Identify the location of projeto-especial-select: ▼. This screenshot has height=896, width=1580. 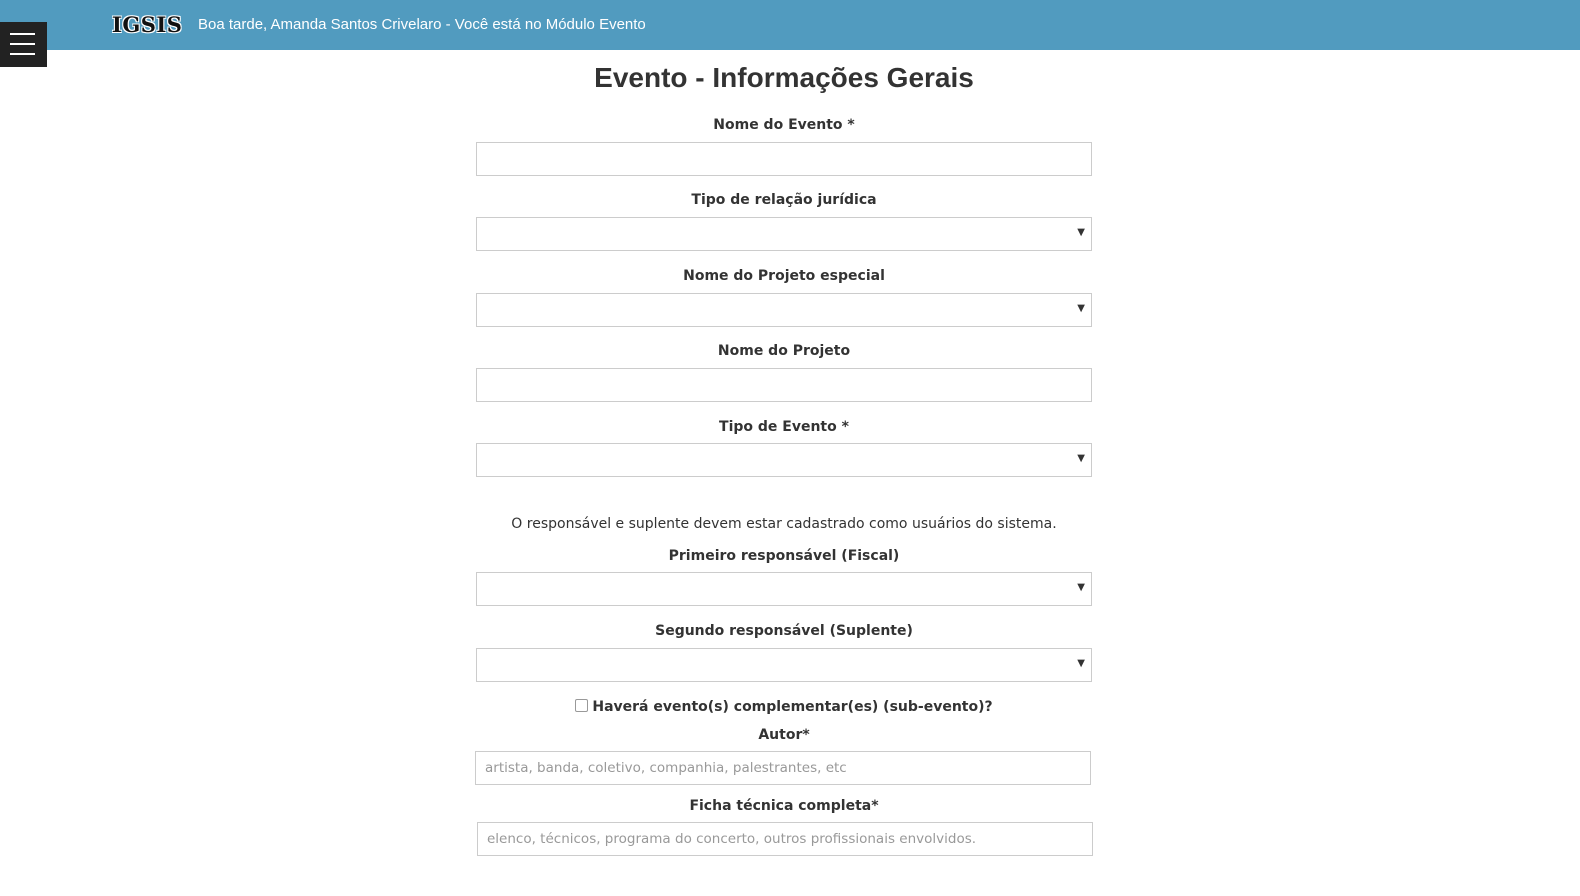
(784, 310).